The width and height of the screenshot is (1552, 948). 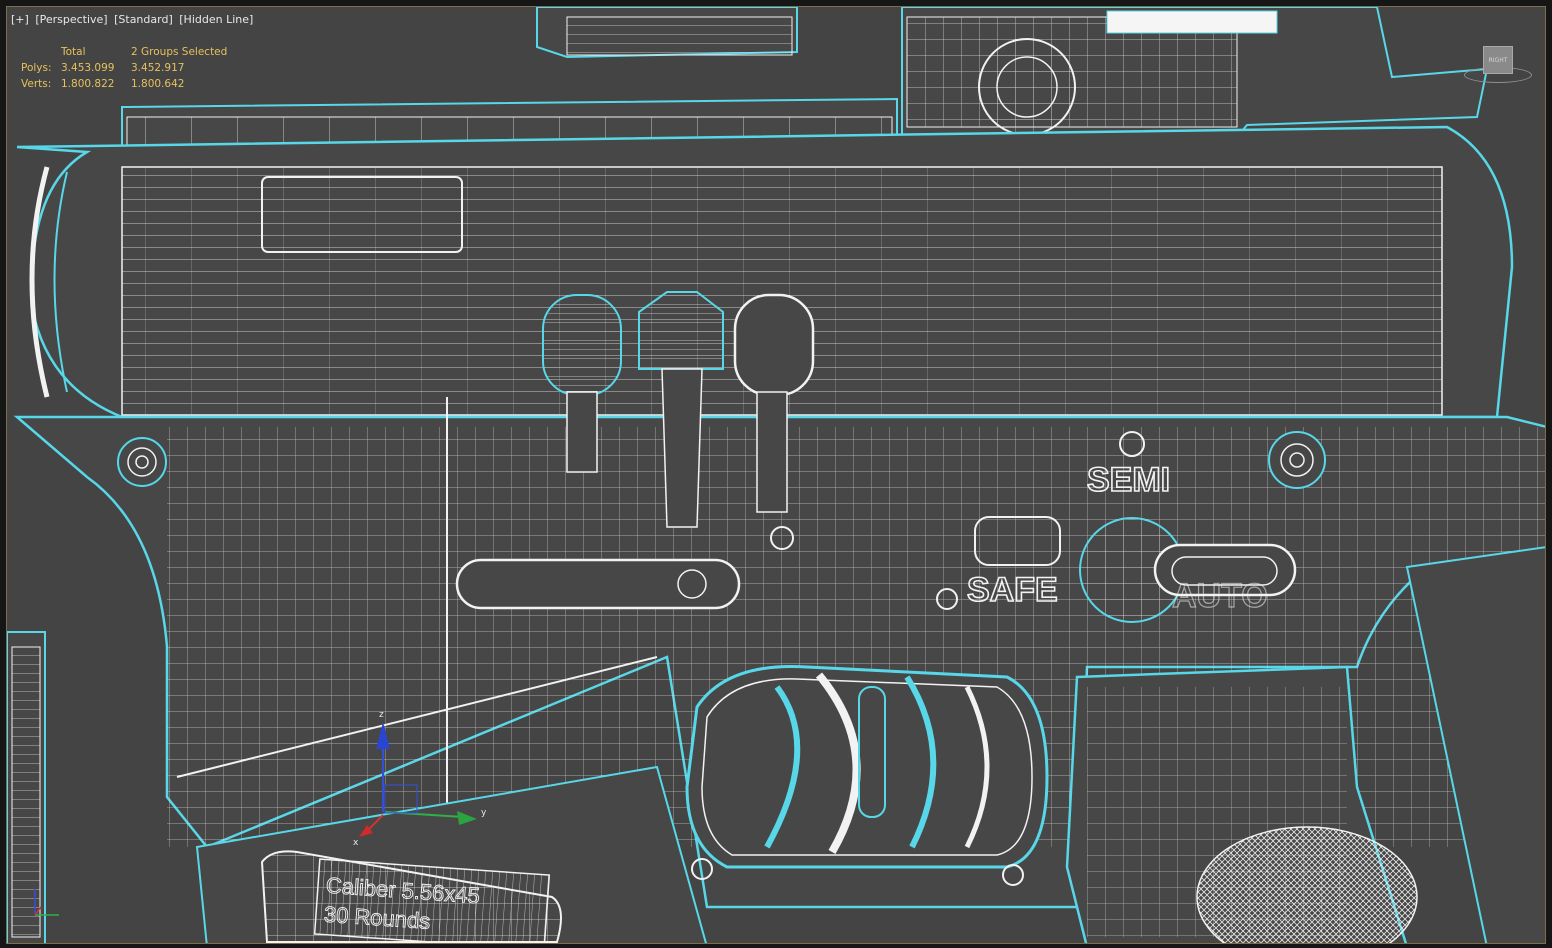 What do you see at coordinates (1012, 590) in the screenshot?
I see `engraving-safe: SAFE` at bounding box center [1012, 590].